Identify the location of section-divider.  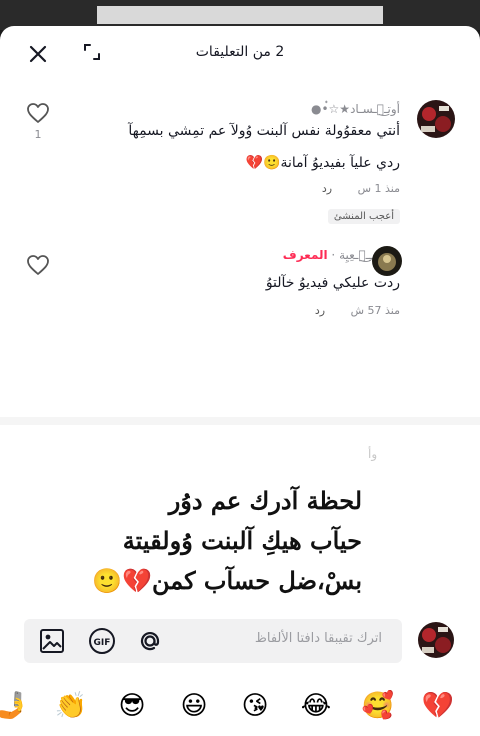
(240, 421).